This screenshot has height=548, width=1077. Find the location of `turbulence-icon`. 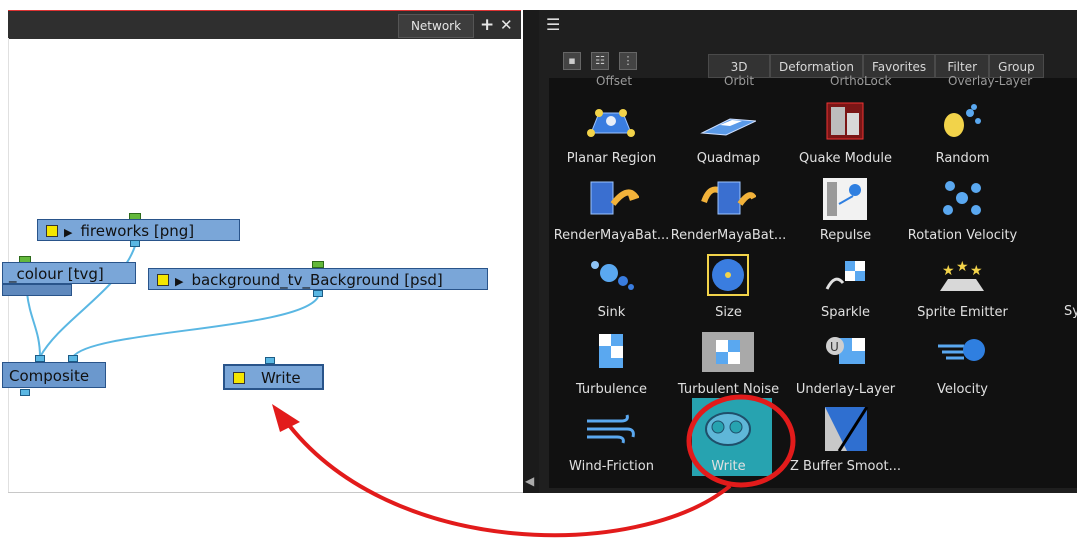

turbulence-icon is located at coordinates (611, 351).